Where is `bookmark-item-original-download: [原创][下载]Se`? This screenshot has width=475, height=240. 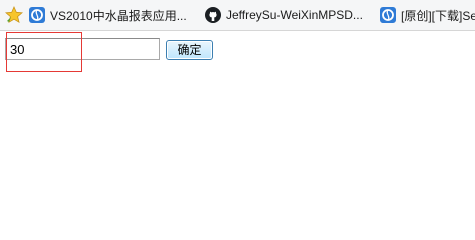 bookmark-item-original-download: [原创][下载]Se is located at coordinates (427, 15).